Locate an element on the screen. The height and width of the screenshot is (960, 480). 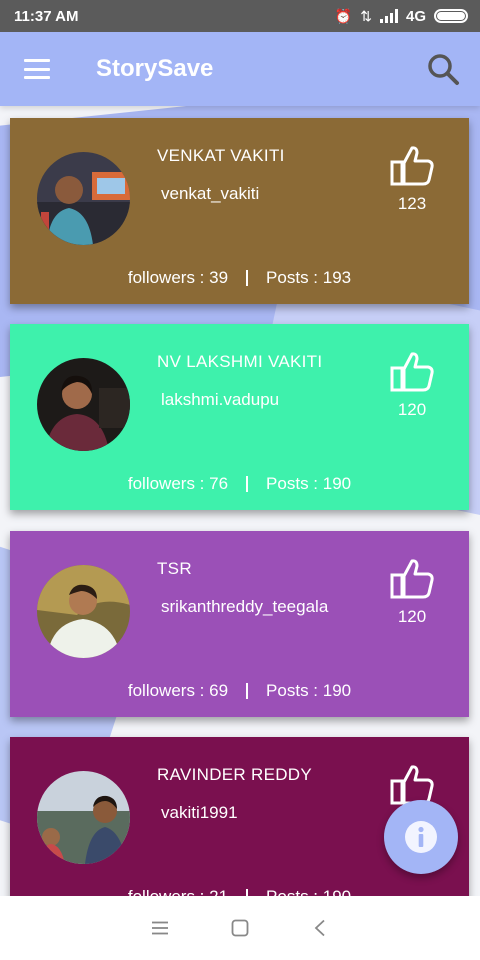
network-type: 4G is located at coordinates (415, 16).